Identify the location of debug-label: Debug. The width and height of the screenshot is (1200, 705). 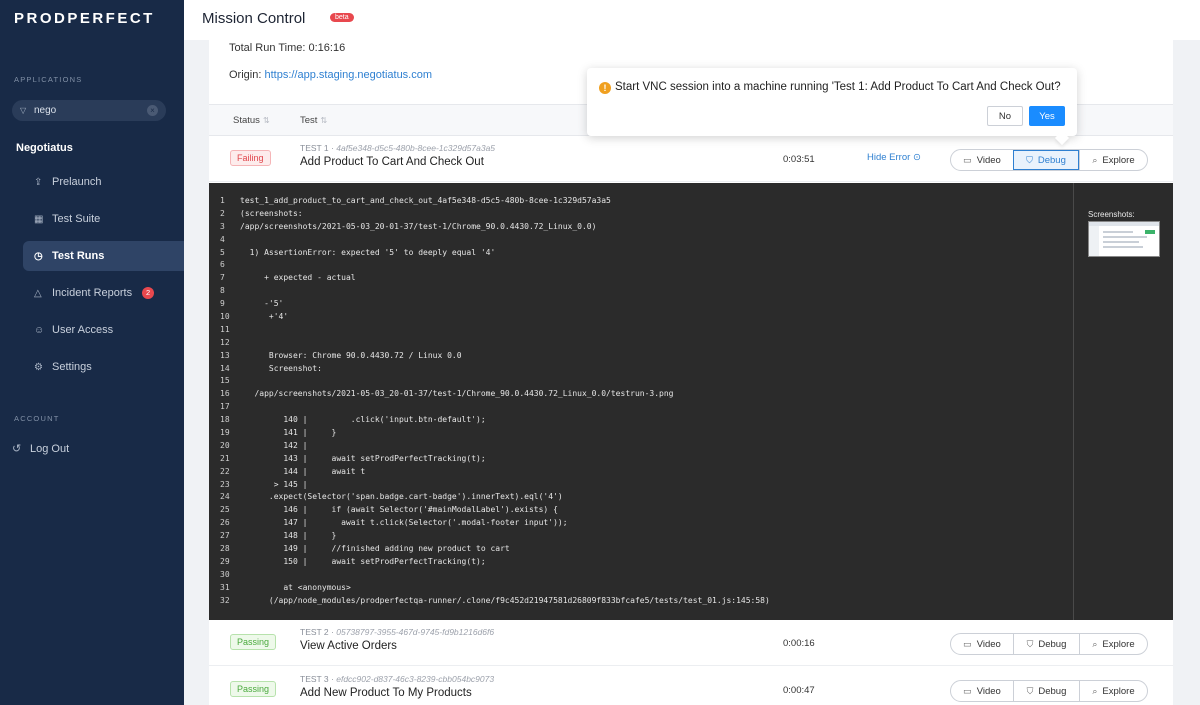
(1051, 160).